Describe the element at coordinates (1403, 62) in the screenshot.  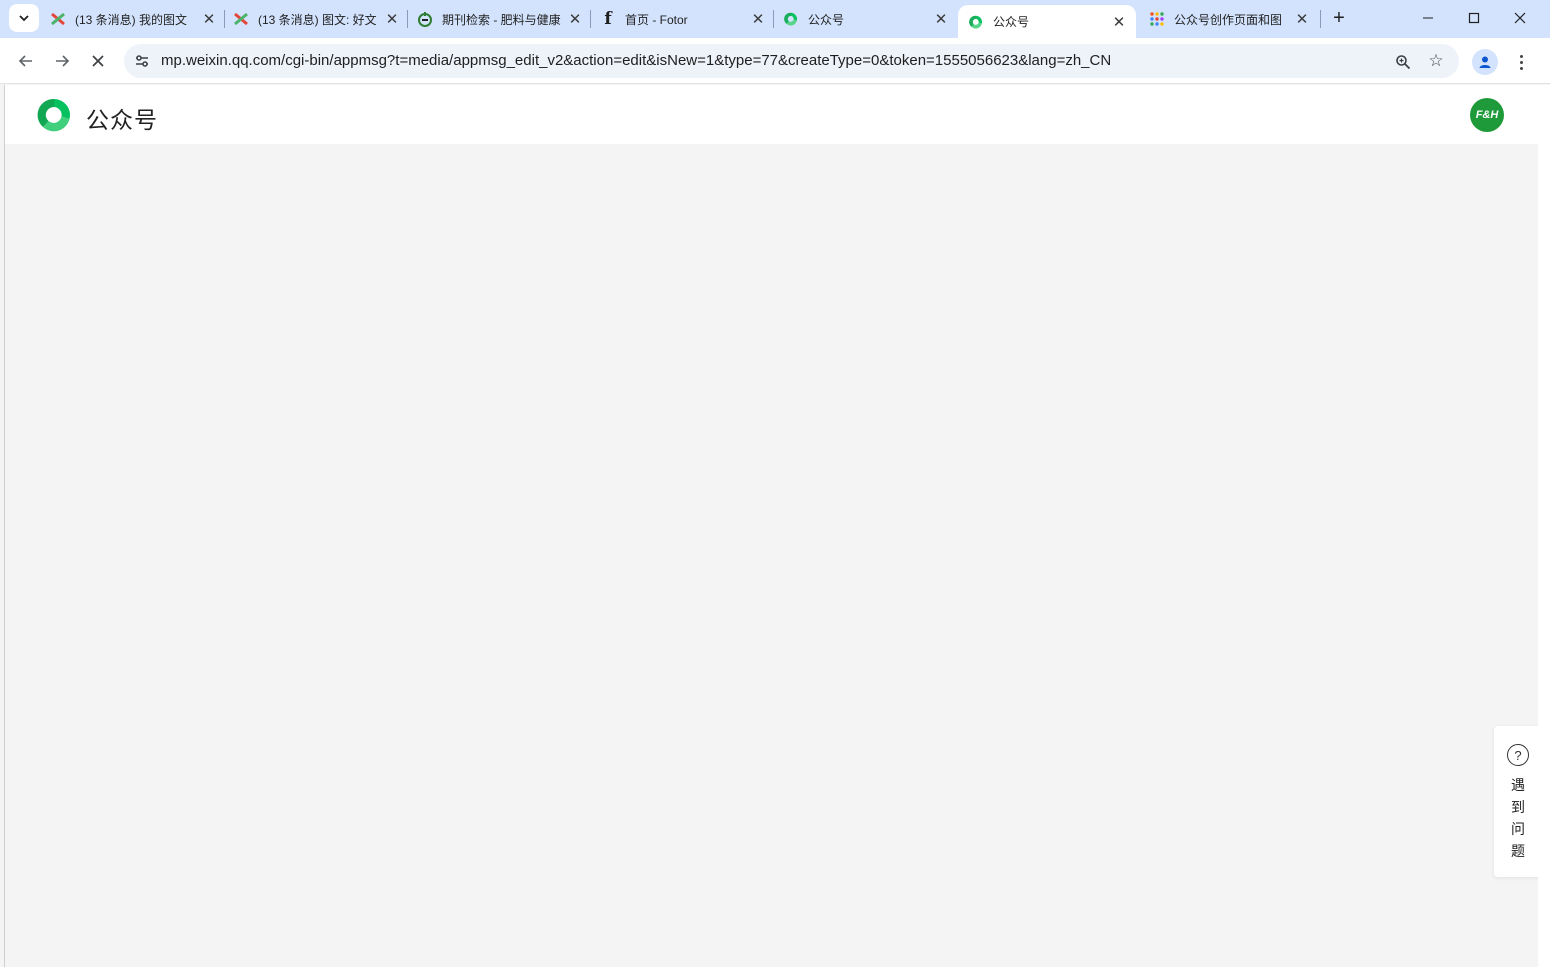
I see `zoom-icon` at that location.